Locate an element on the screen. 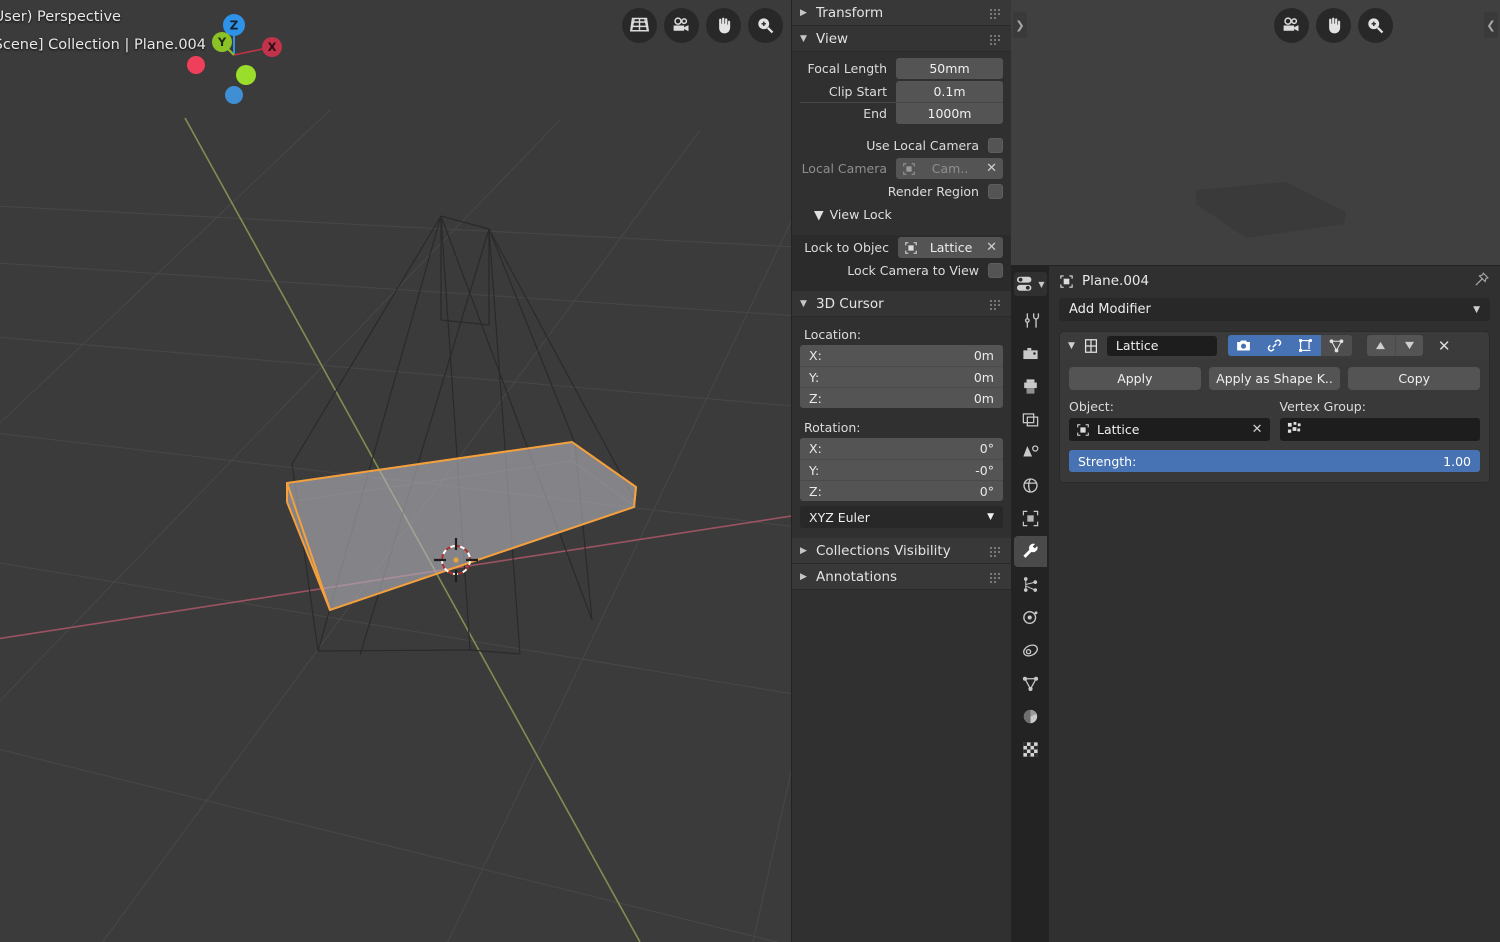 The image size is (1500, 942). viewport-nav-buttons is located at coordinates (702, 25).